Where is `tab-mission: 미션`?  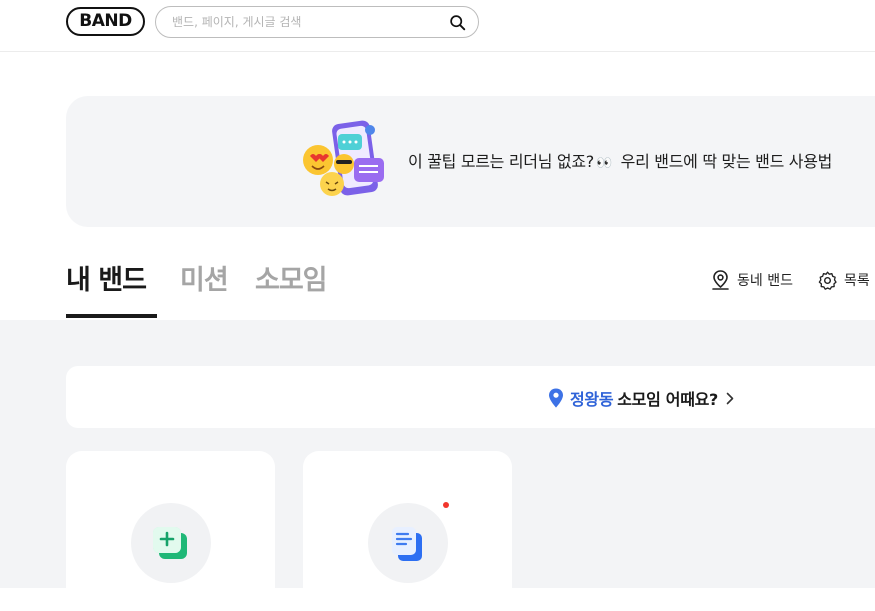
tab-mission: 미션 is located at coordinates (204, 277).